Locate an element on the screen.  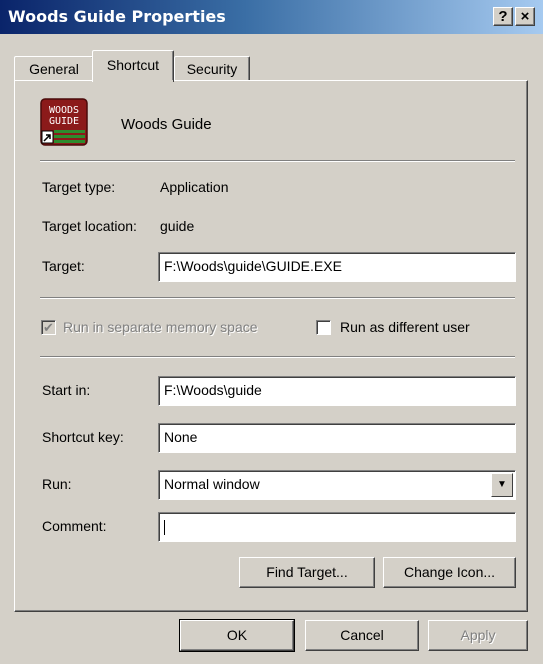
icon-text-2: GUIDE is located at coordinates (64, 121).